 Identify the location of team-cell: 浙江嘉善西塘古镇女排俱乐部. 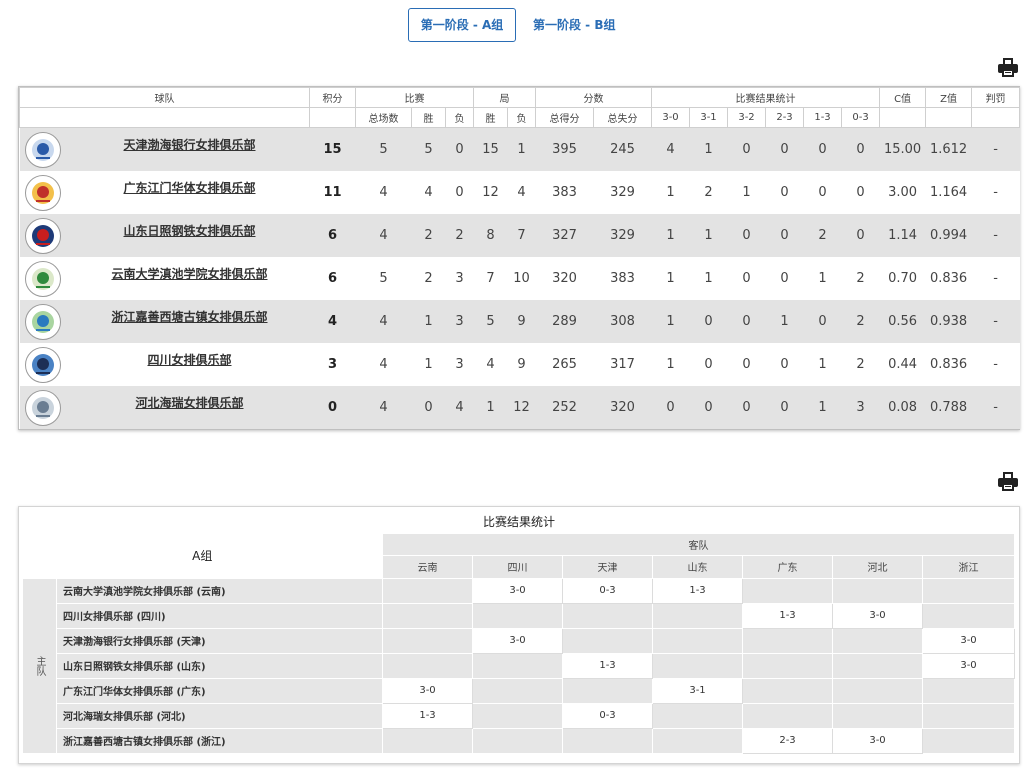
(164, 321).